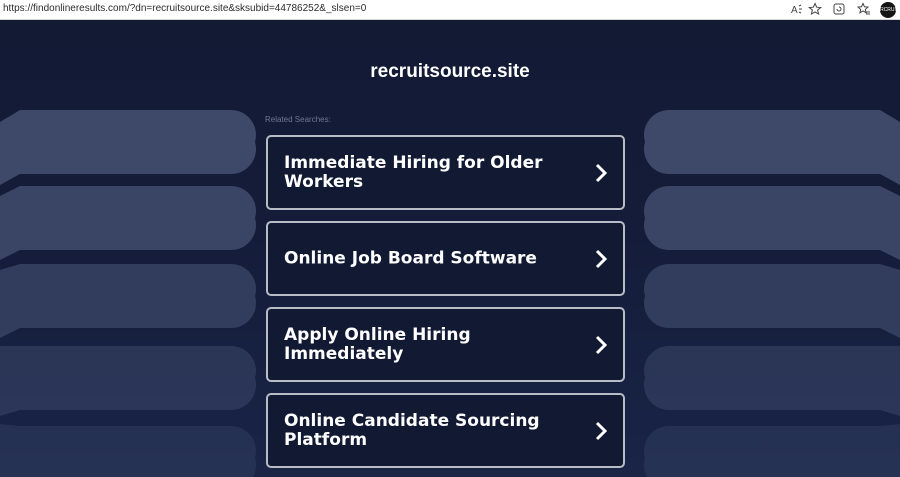  I want to click on page-title: recruitsource.site, so click(450, 71).